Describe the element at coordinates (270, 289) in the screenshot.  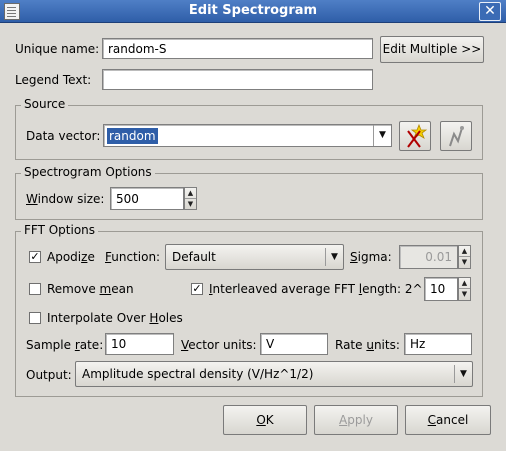
I see `interleaved-average-label: Interleaved average` at that location.